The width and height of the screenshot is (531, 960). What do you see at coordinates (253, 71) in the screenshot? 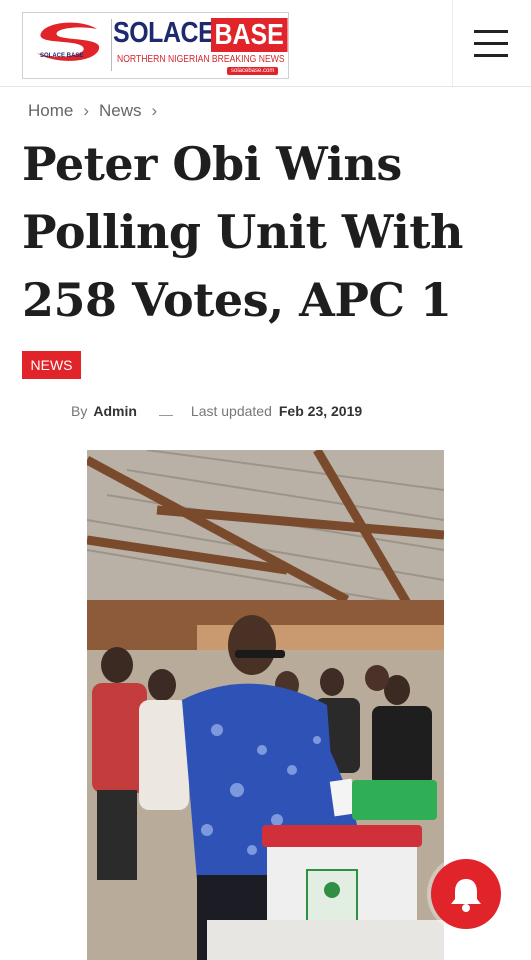
I see `logo-url: solacebase.com` at bounding box center [253, 71].